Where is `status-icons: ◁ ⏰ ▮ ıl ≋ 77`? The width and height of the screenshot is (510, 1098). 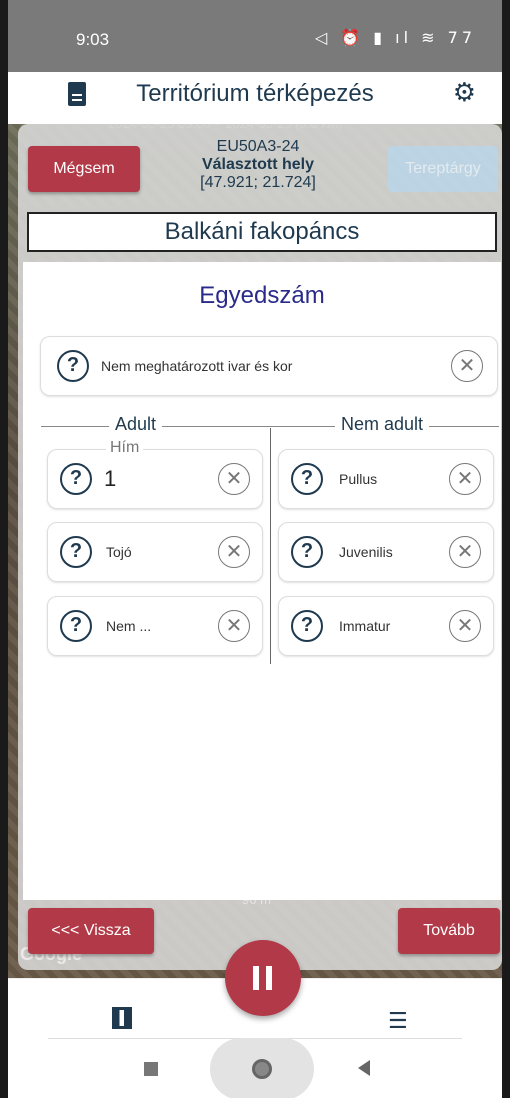
status-icons: ◁ ⏰ ▮ ıl ≋ 77 is located at coordinates (395, 37).